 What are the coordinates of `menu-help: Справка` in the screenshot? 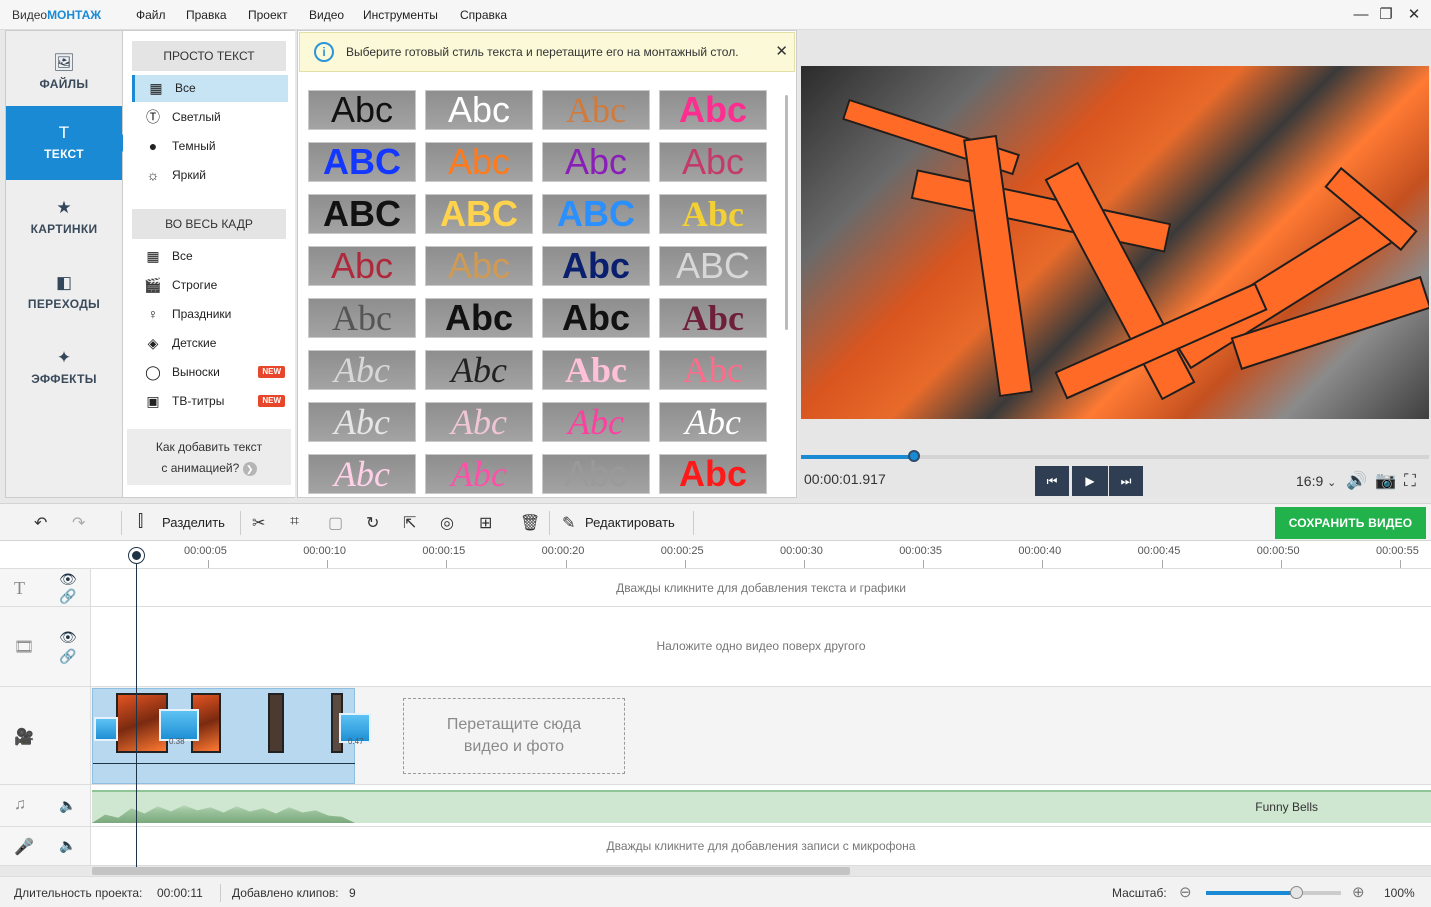 It's located at (483, 15).